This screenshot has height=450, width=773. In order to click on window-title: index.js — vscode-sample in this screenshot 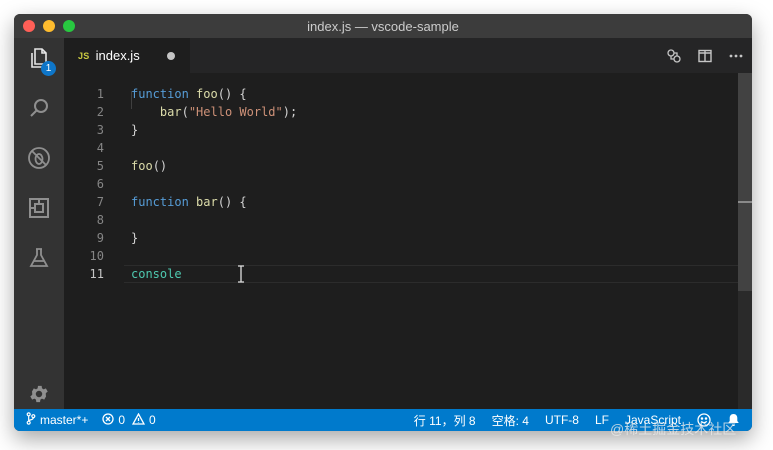, I will do `click(383, 26)`.